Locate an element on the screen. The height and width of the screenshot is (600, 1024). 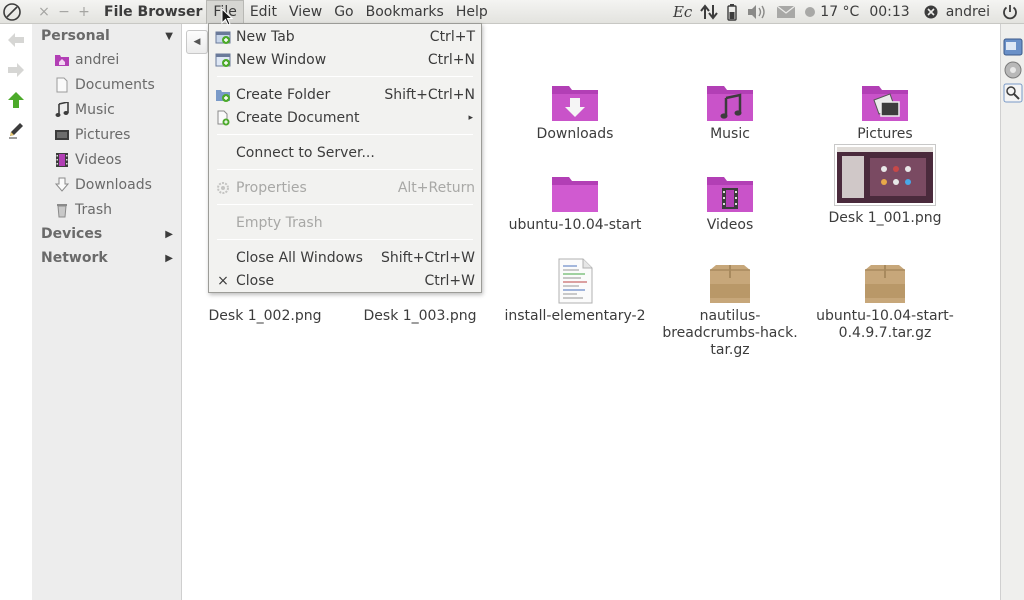
sidebar-item-music: Music is located at coordinates (114, 110).